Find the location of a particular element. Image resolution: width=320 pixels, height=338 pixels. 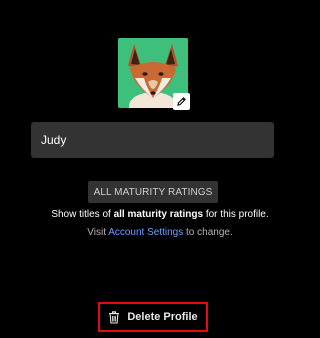

account-settings-link: Account Settings is located at coordinates (145, 232).